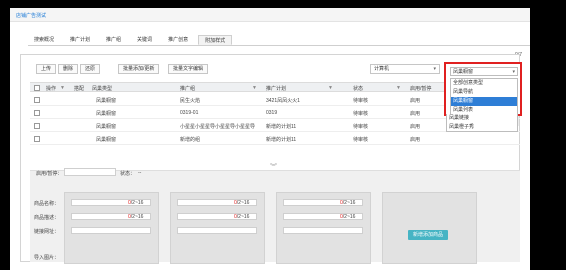 This screenshot has width=566, height=270. What do you see at coordinates (37, 88) in the screenshot?
I see `select-all-checkbox` at bounding box center [37, 88].